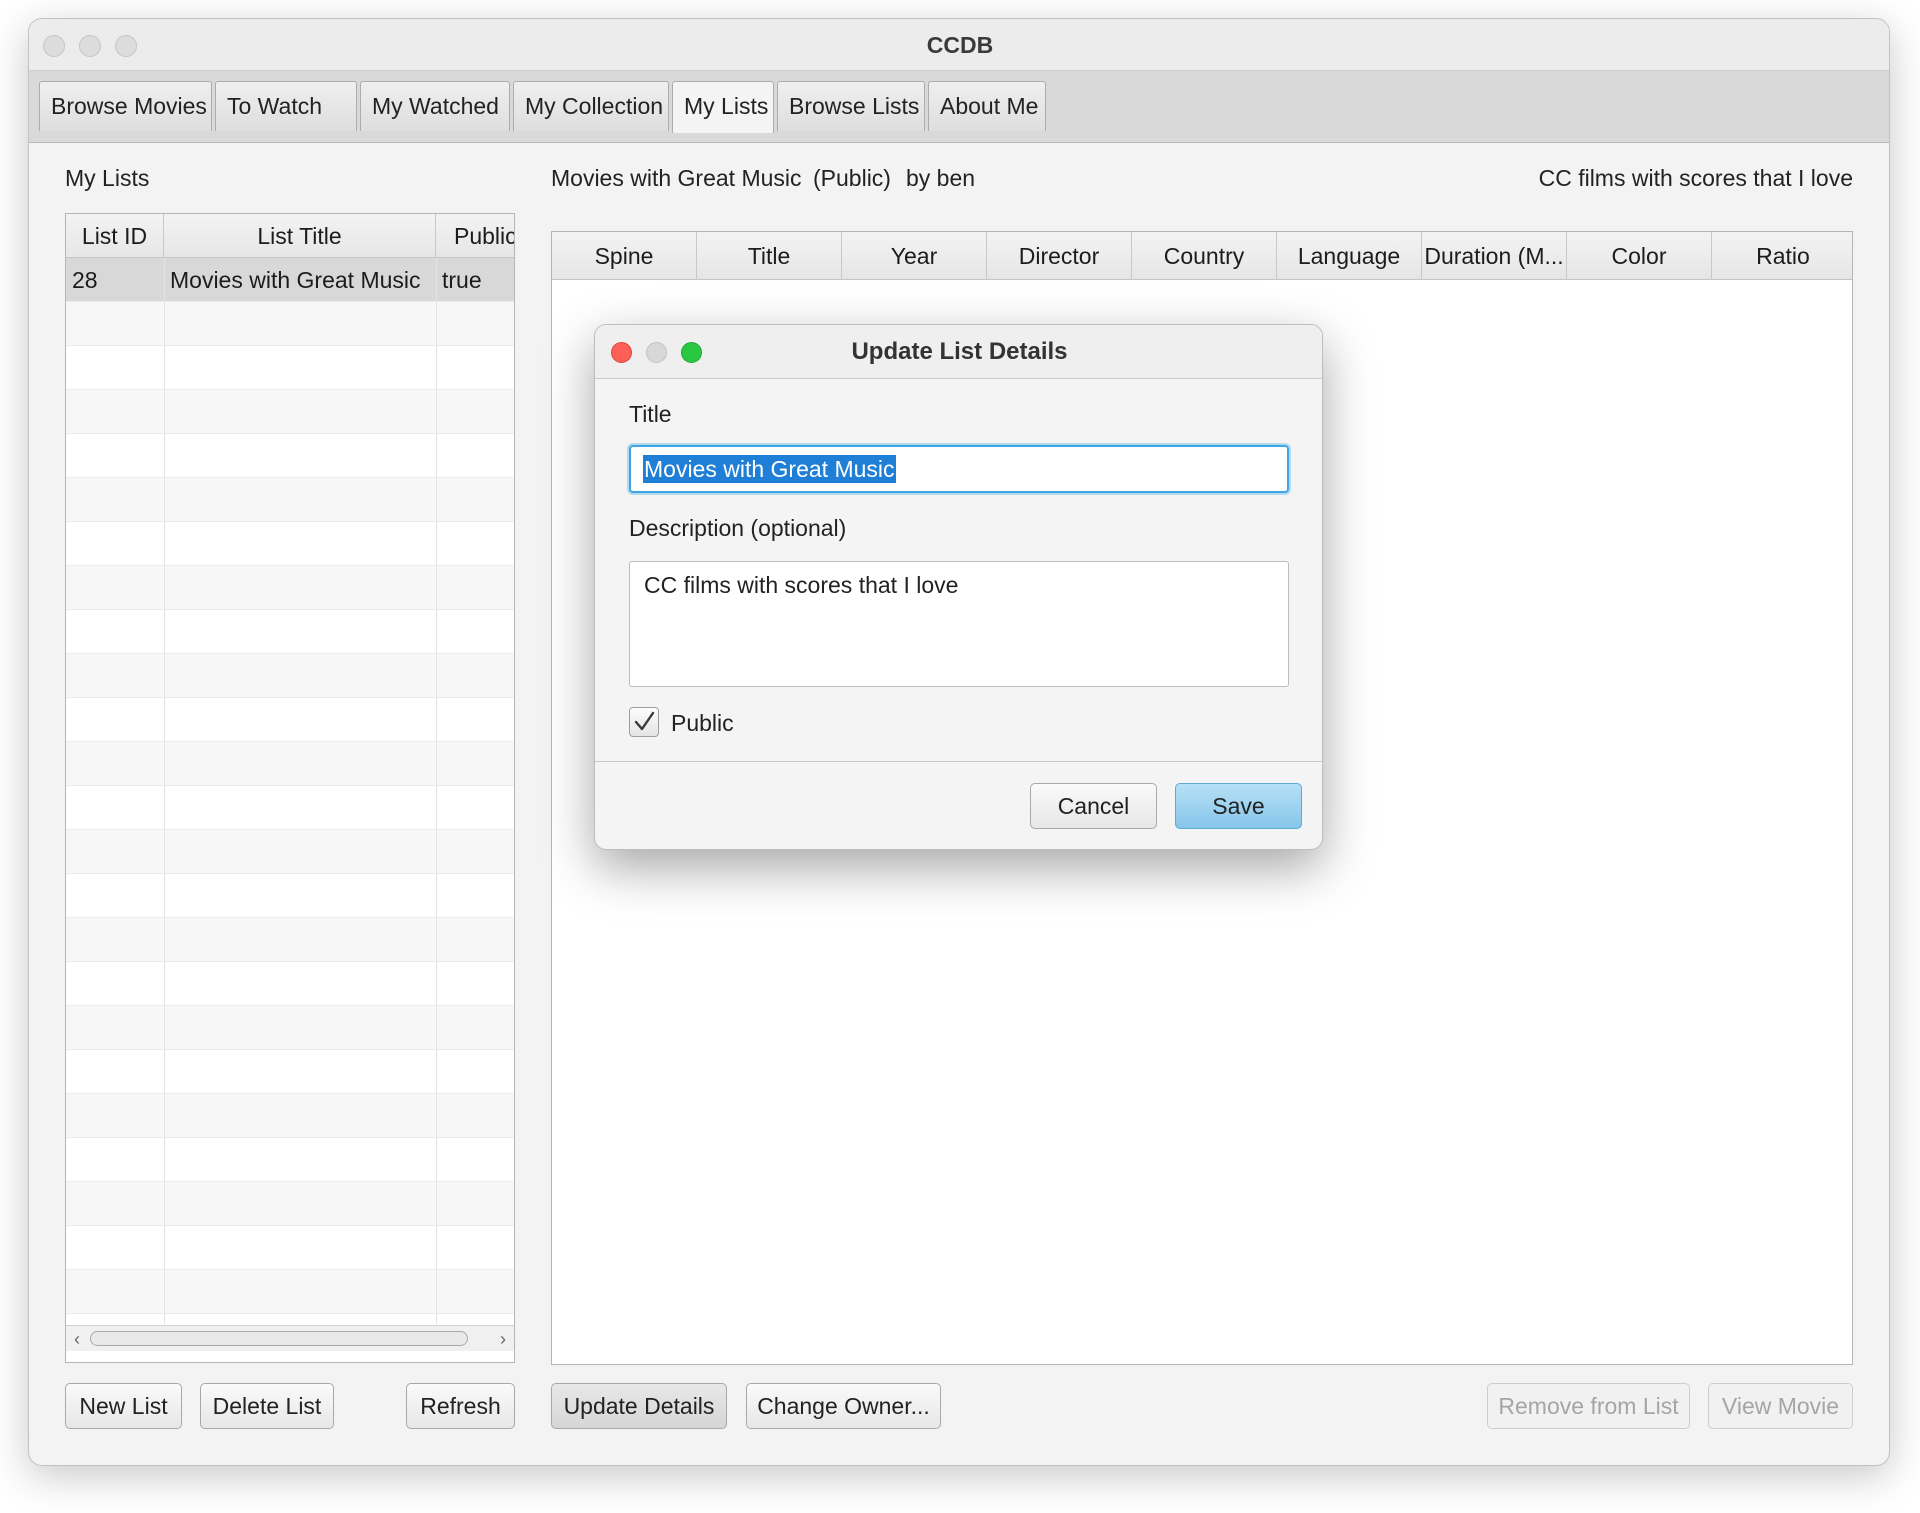  What do you see at coordinates (460, 1406) in the screenshot?
I see `refresh-button: Refresh` at bounding box center [460, 1406].